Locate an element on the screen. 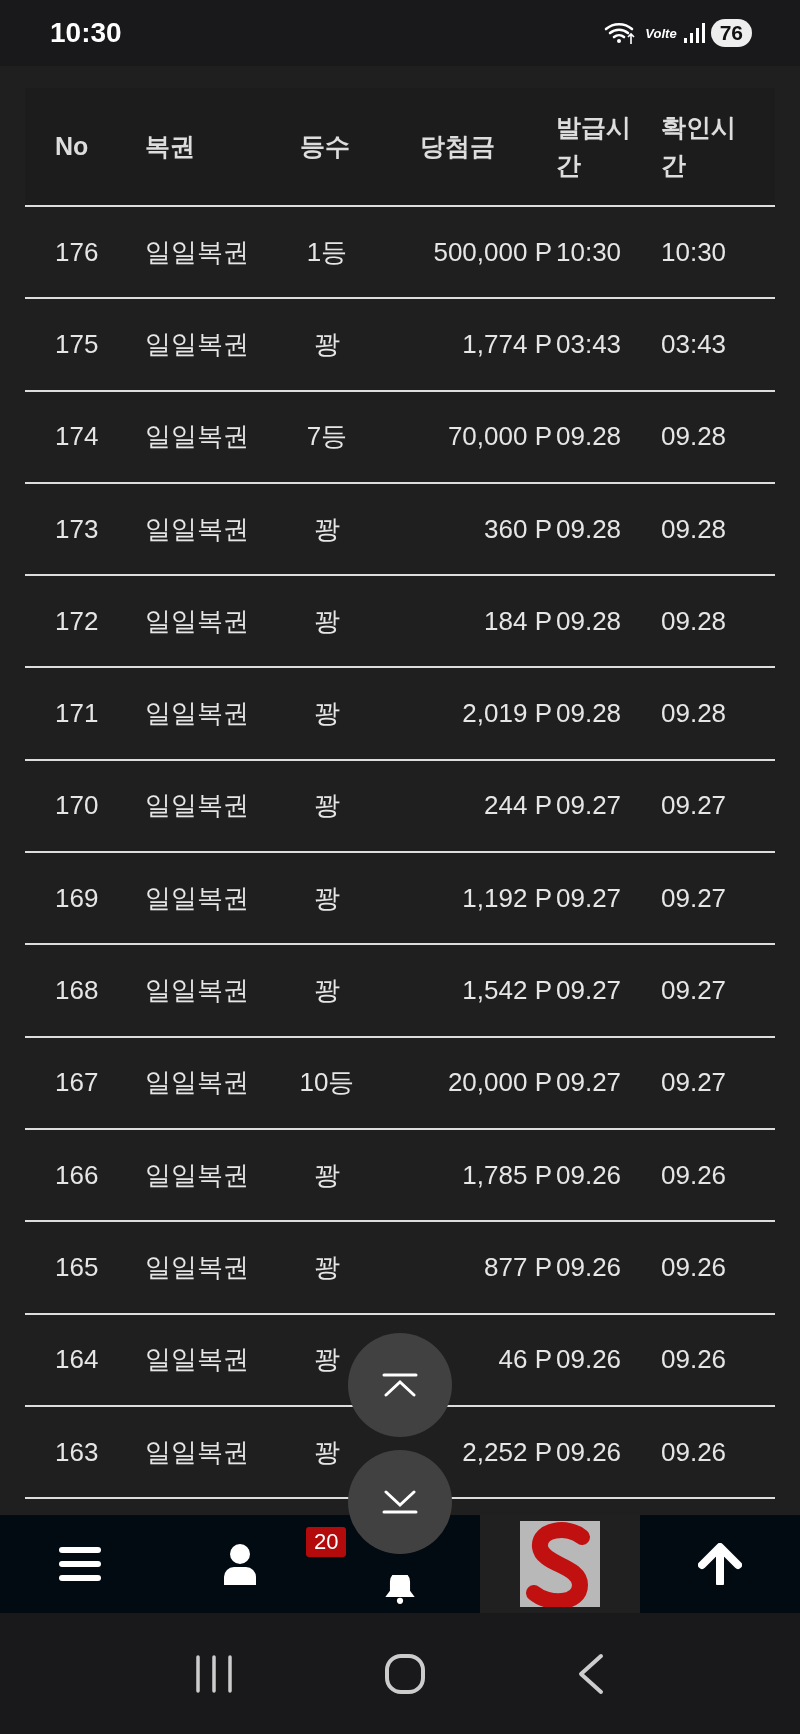 Image resolution: width=800 pixels, height=1734 pixels. prize-cell: 70,000 P is located at coordinates (499, 437).